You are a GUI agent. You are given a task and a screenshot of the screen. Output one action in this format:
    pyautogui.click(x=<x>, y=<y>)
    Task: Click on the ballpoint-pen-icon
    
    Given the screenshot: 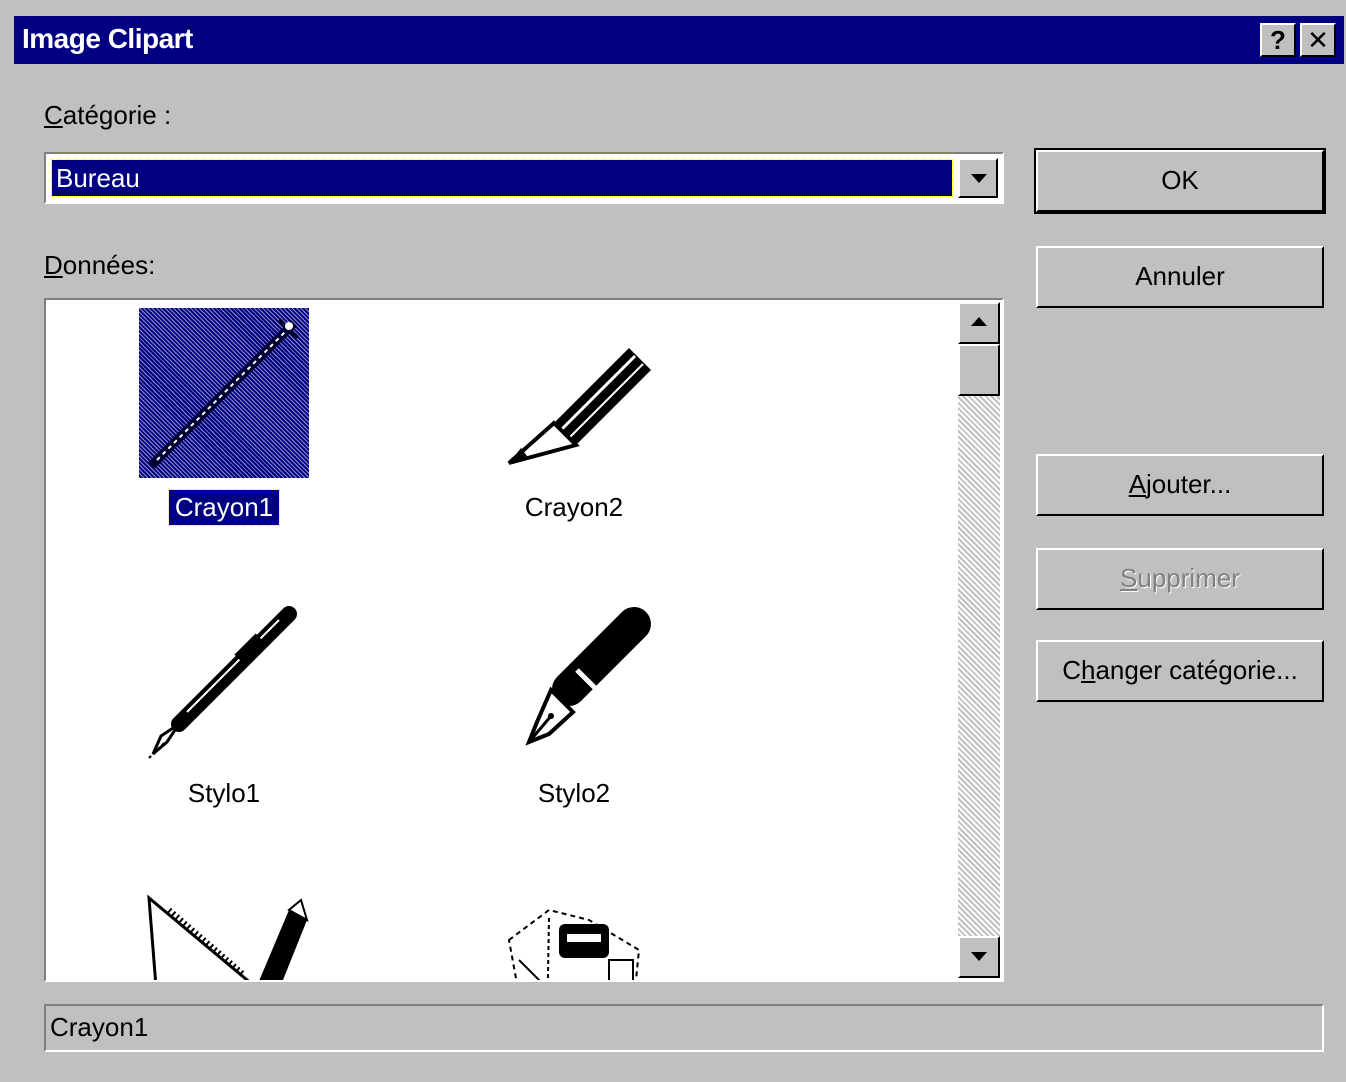 What is the action you would take?
    pyautogui.click(x=222, y=682)
    